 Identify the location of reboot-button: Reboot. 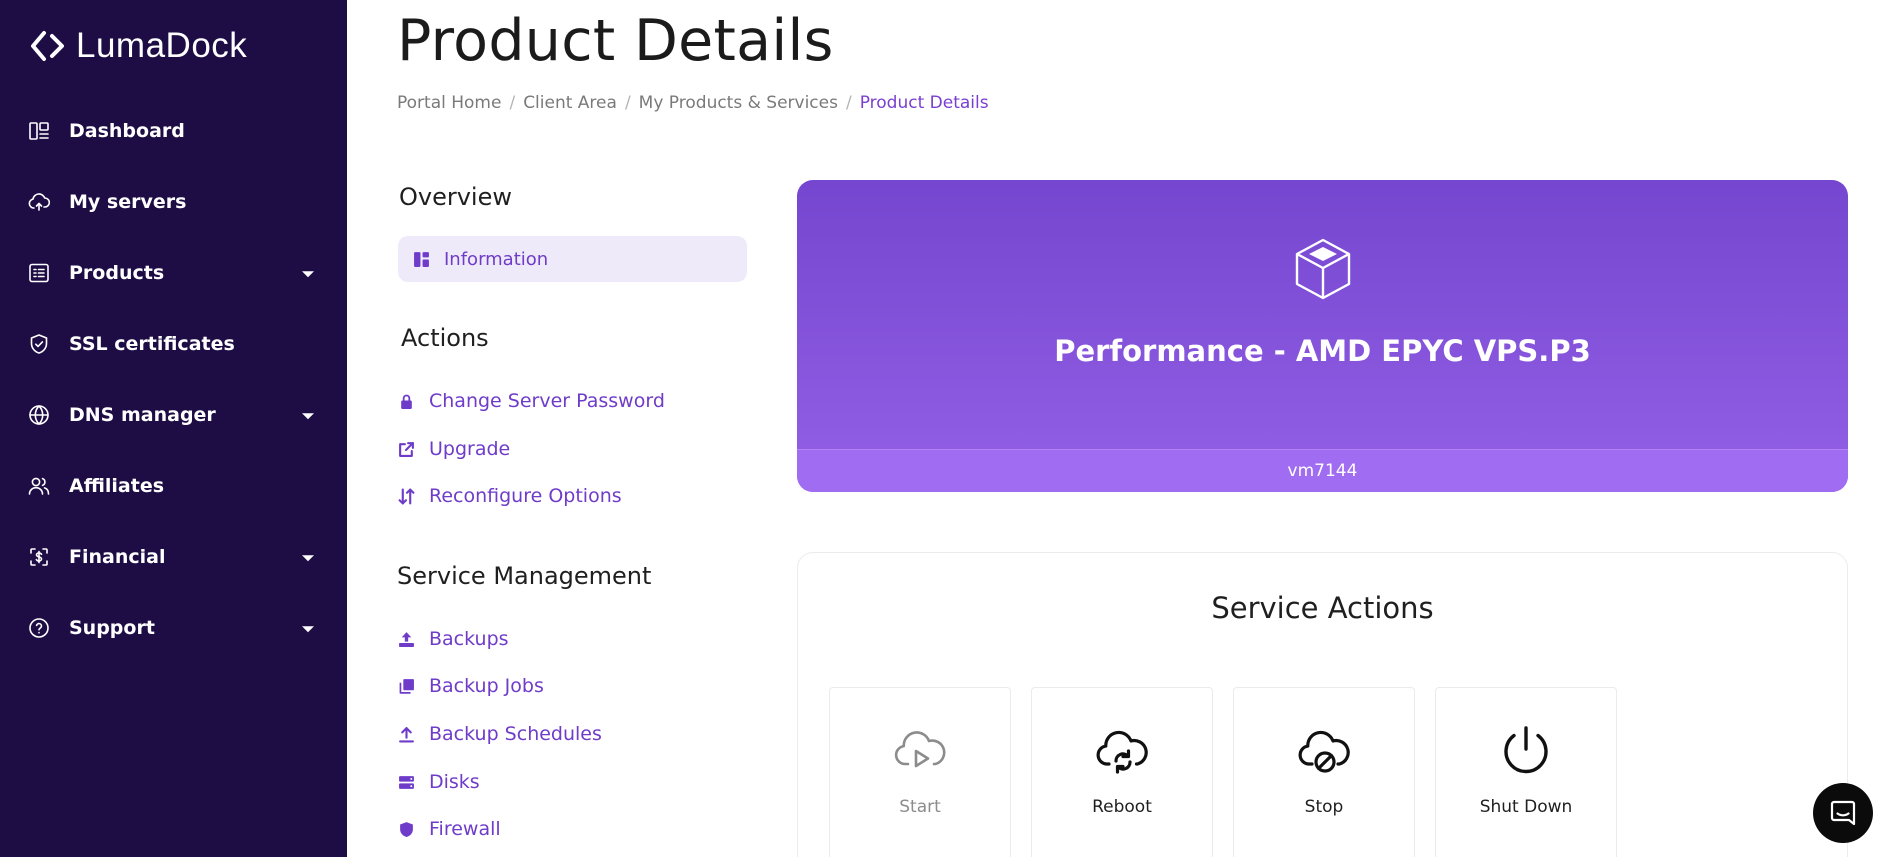
(1122, 772).